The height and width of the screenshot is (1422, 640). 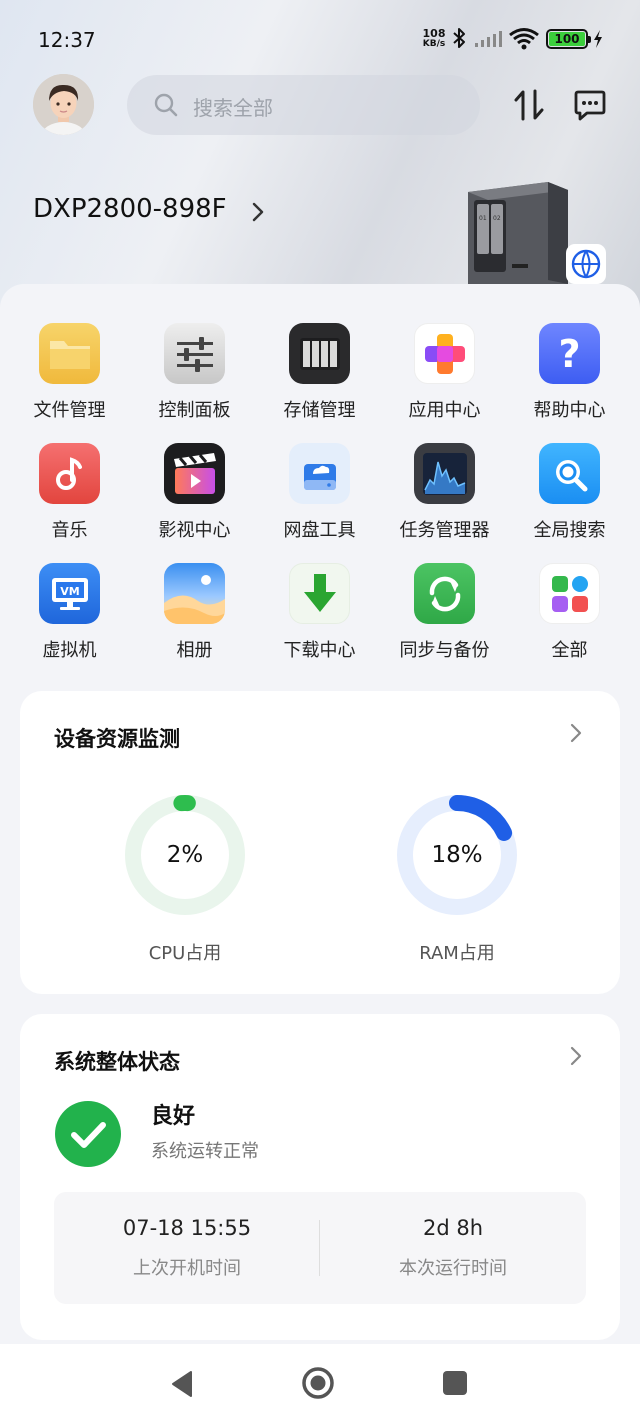 I want to click on app-label: 存储管理, so click(x=319, y=410).